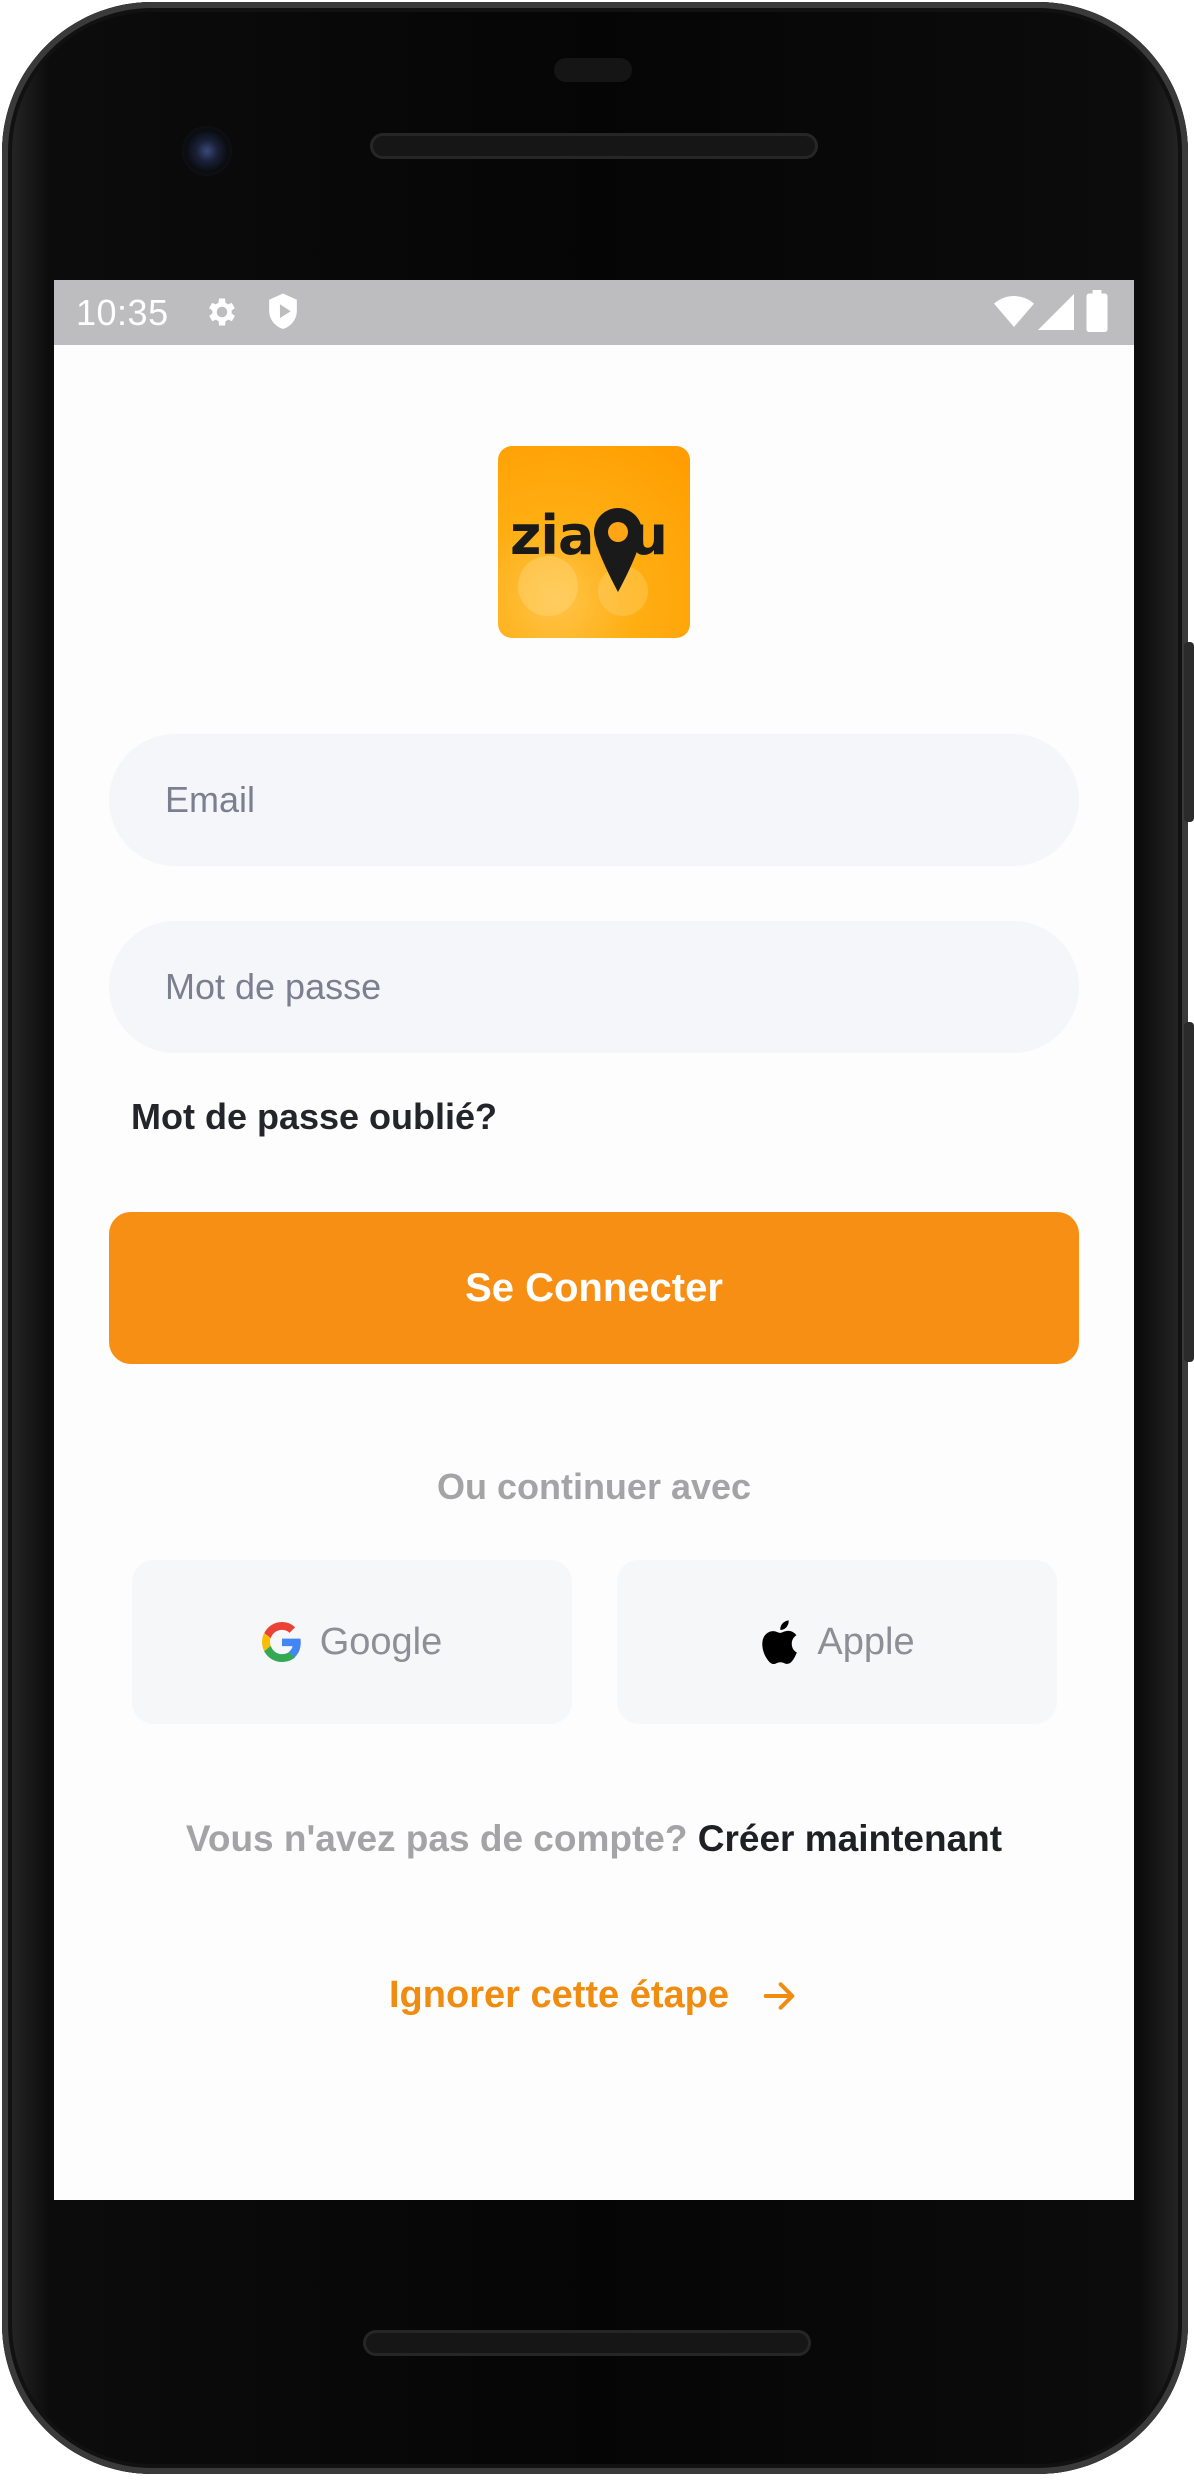  I want to click on wifi-icon, so click(1014, 311).